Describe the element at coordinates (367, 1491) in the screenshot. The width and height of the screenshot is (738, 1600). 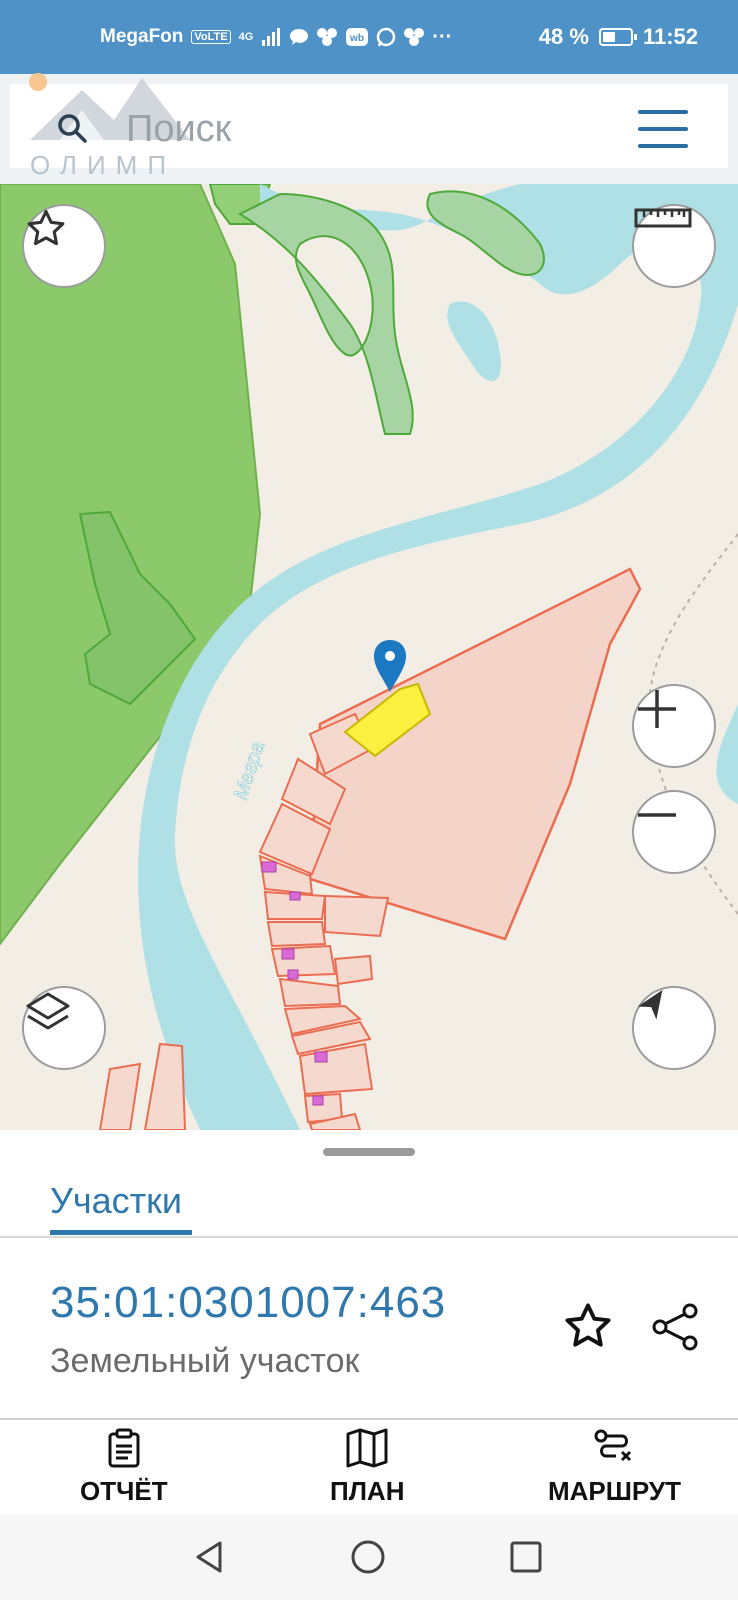
I see `nav-plan-label: ПЛАН` at that location.